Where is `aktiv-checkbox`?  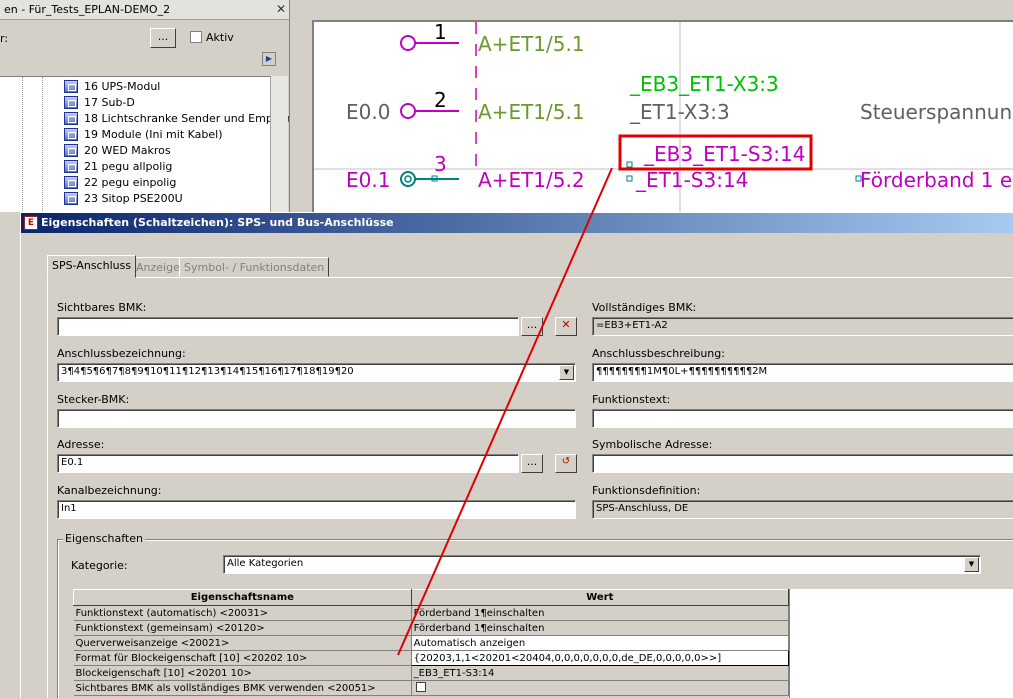 aktiv-checkbox is located at coordinates (196, 37).